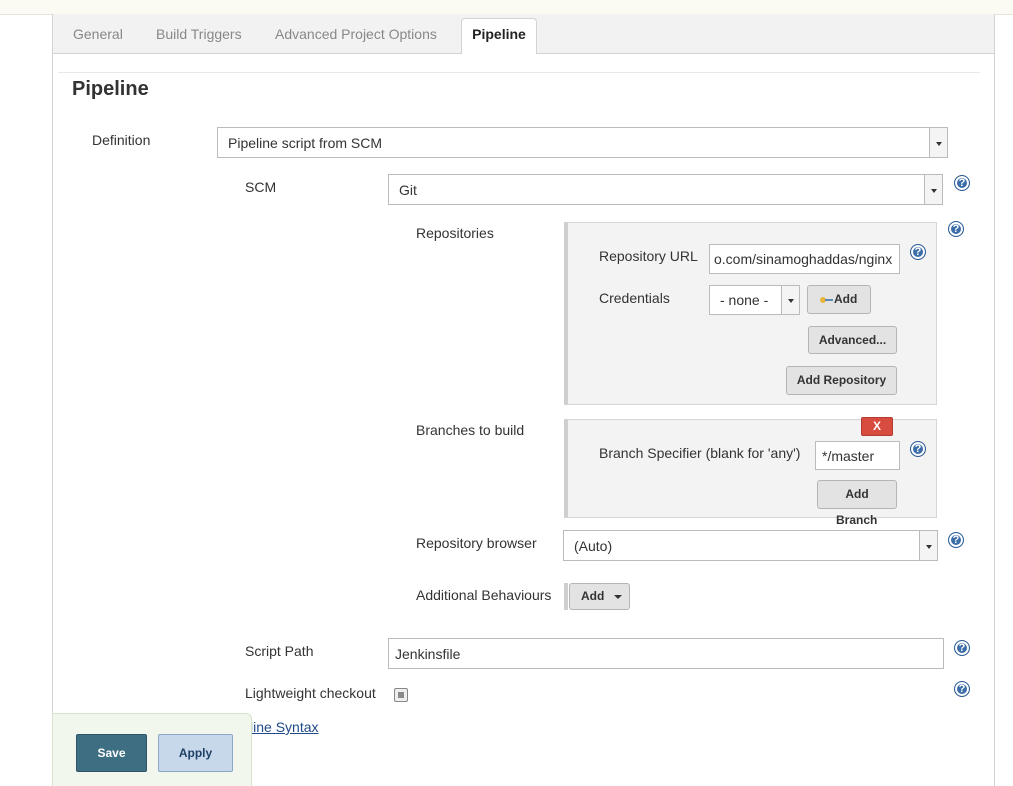  I want to click on repository-browser-value: (Auto), so click(593, 545).